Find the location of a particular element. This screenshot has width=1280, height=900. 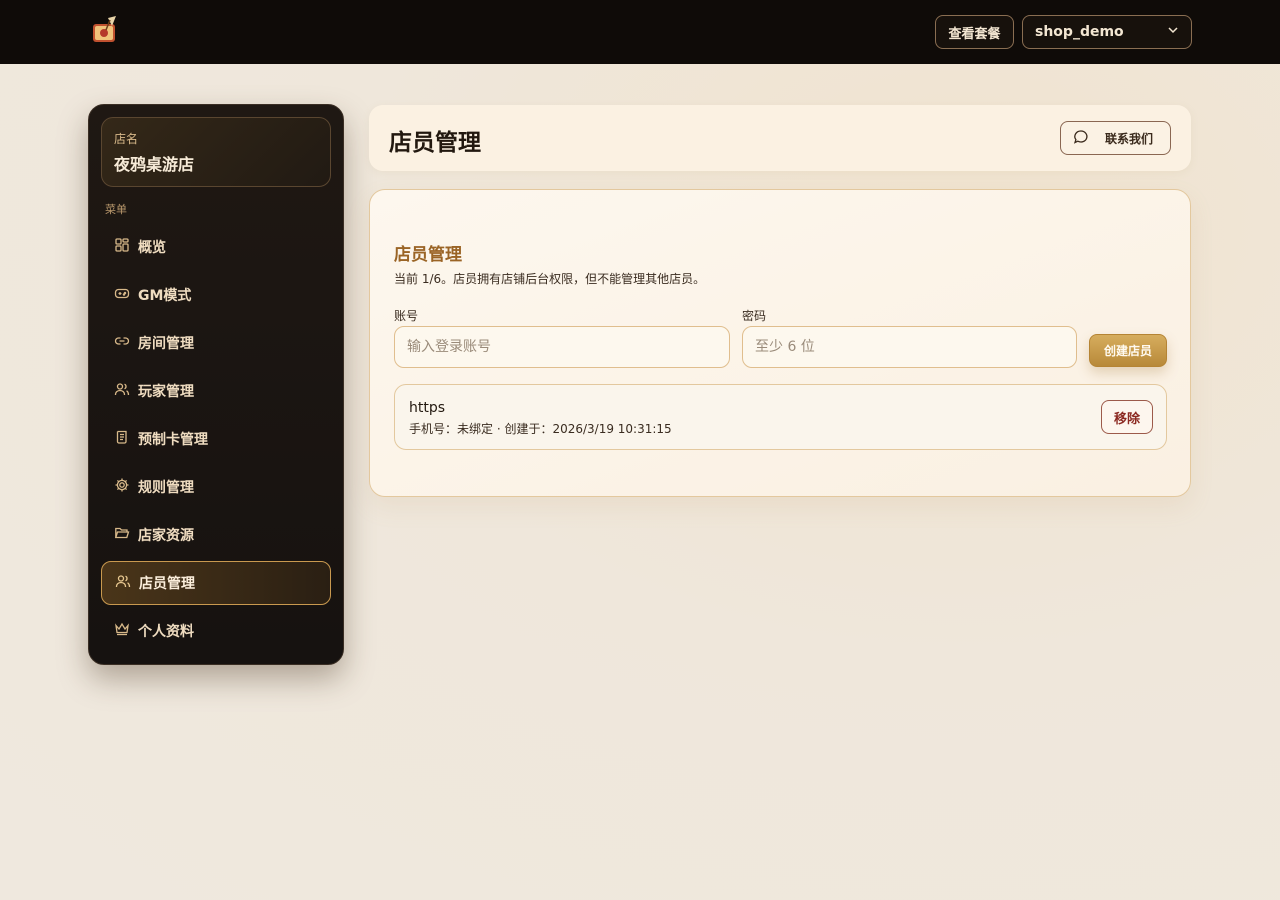

section-description: 当前 1/6。店员拥有店铺后台权限，但不能管理其他店员。 is located at coordinates (550, 279).